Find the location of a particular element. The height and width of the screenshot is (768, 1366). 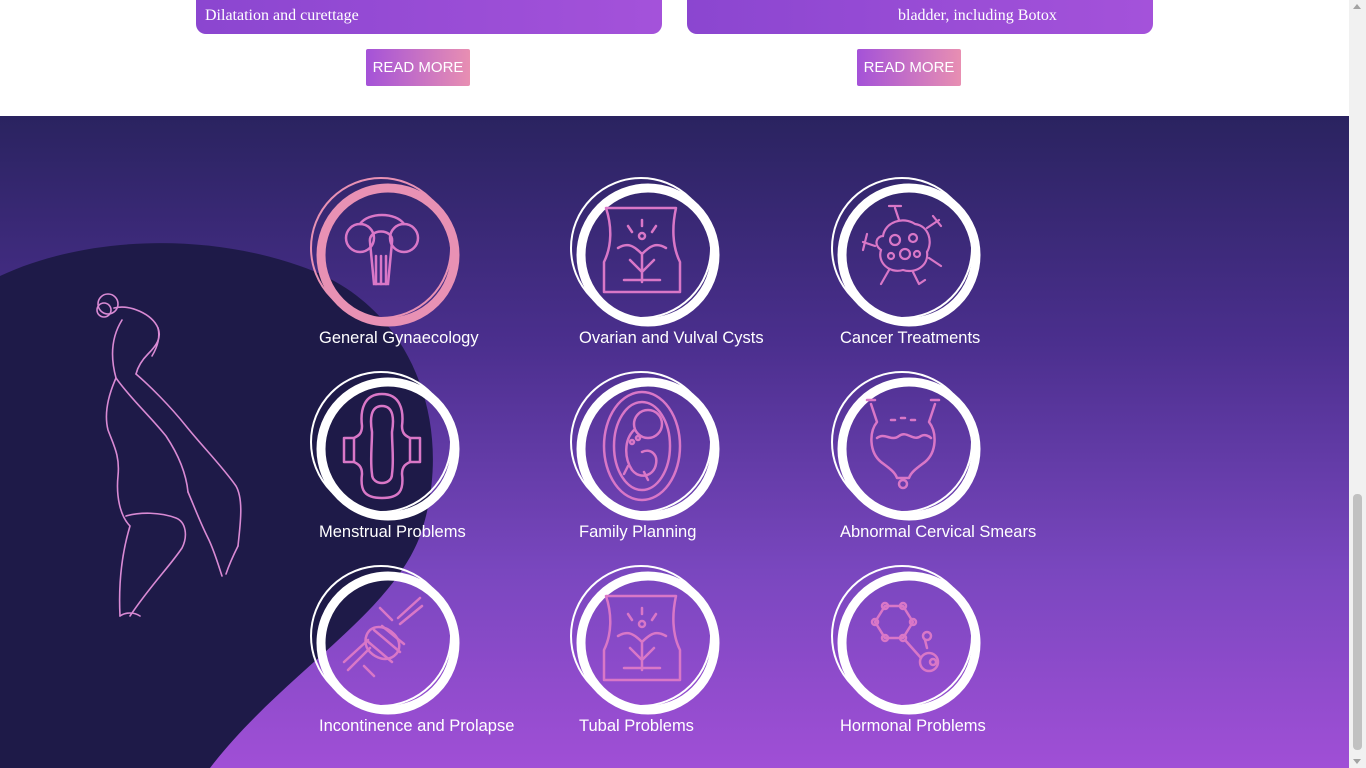

service-label: Abnormal Cervical Smears is located at coordinates (938, 532).